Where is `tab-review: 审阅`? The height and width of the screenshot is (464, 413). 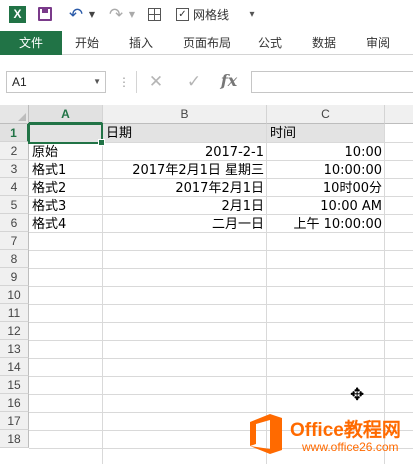
tab-review: 审阅 is located at coordinates (378, 43).